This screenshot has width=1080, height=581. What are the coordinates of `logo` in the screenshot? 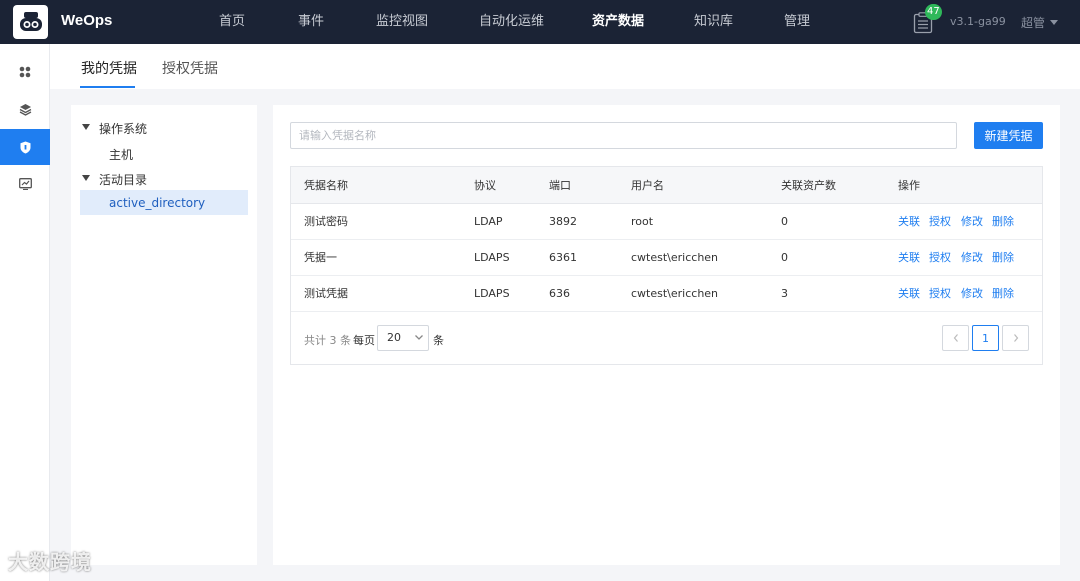 It's located at (30, 22).